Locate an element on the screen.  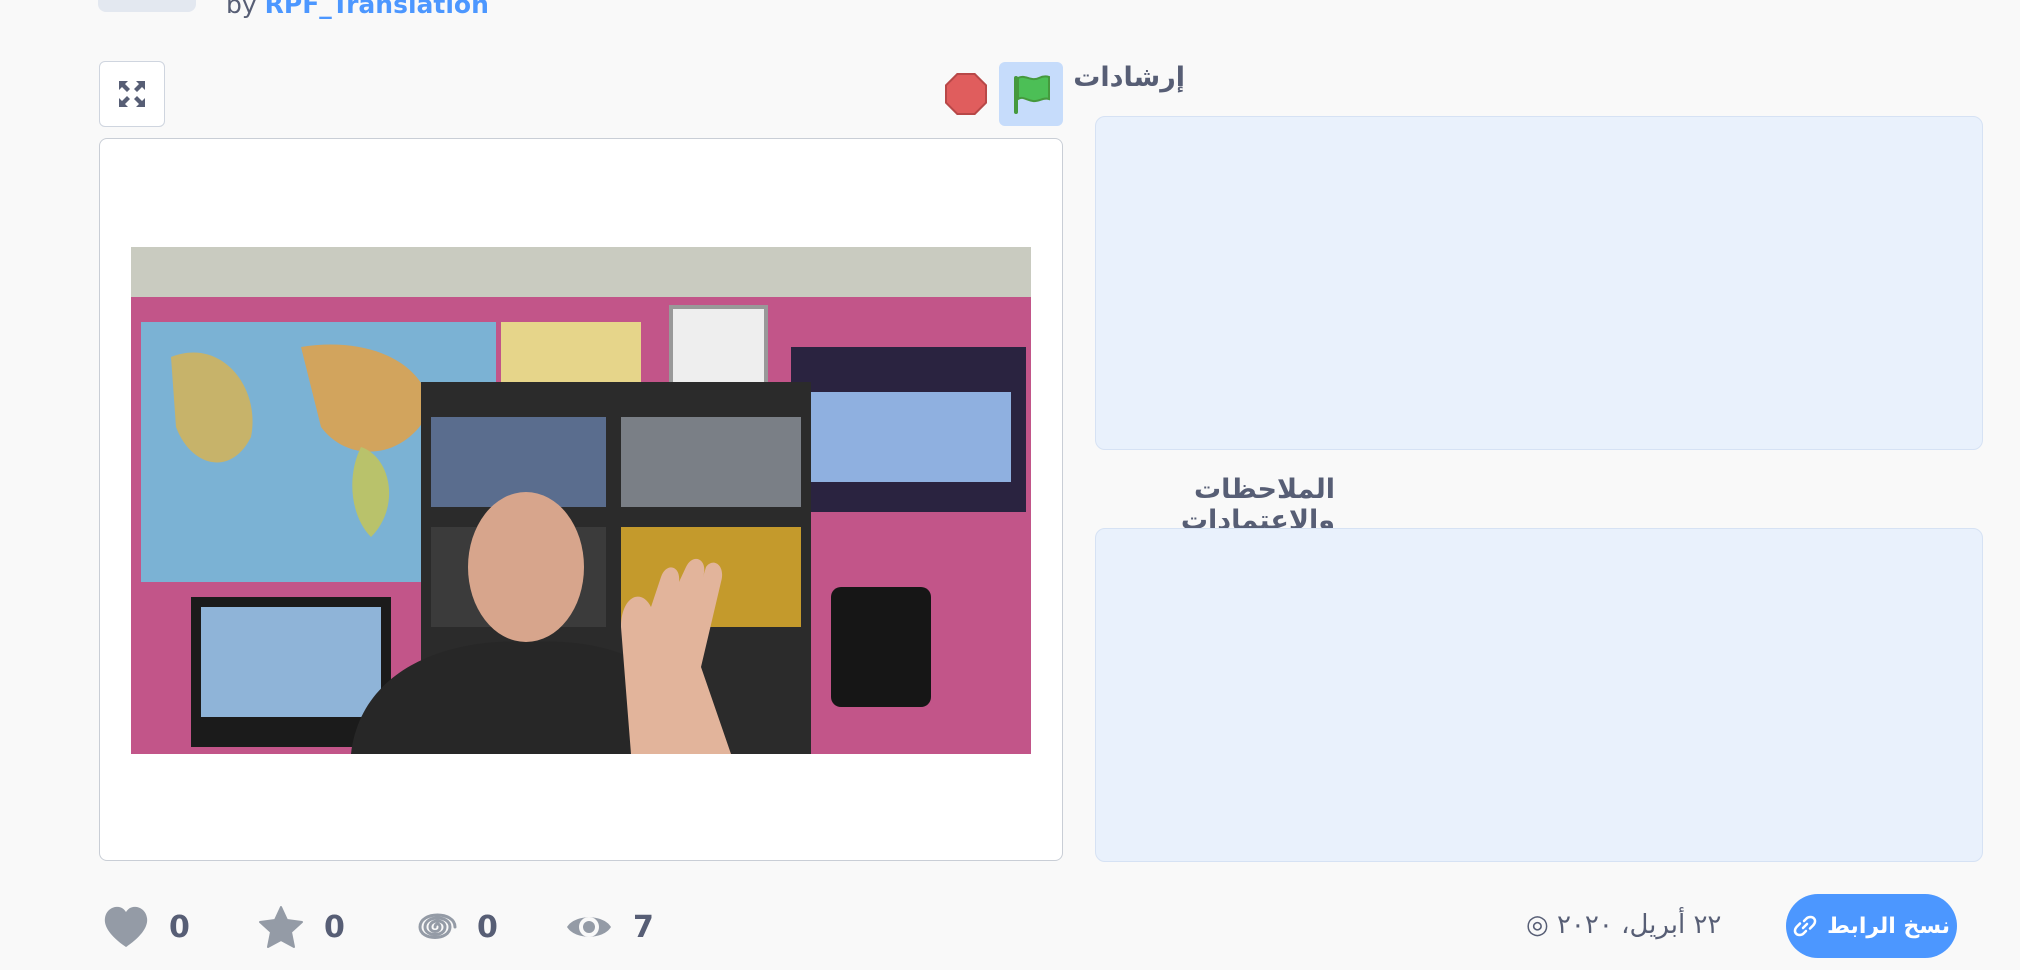
remix-icon is located at coordinates (437, 926).